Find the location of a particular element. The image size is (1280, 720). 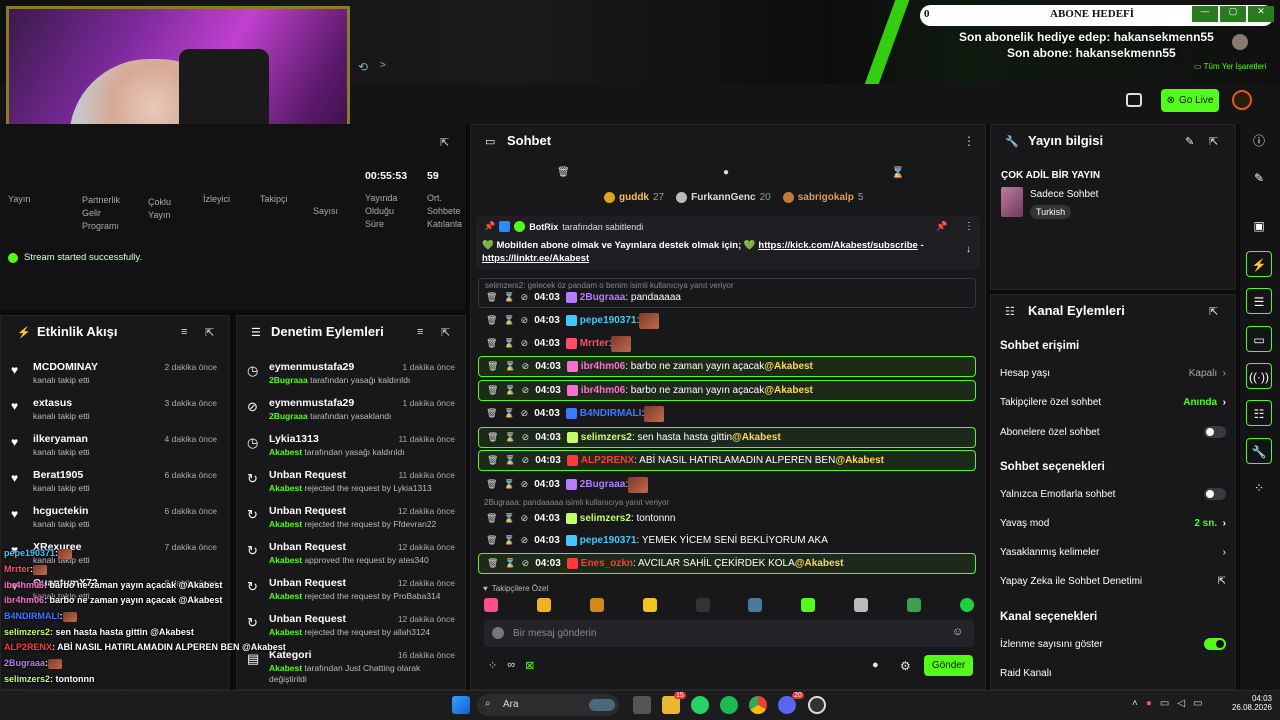

points-icon: ⁘ is located at coordinates (492, 665).